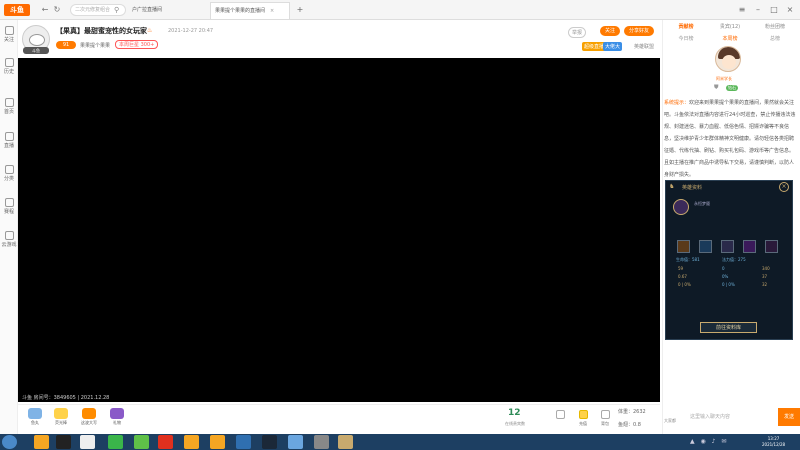 The height and width of the screenshot is (450, 800). What do you see at coordinates (765, 276) in the screenshot?
I see `stat-value: 37` at bounding box center [765, 276].